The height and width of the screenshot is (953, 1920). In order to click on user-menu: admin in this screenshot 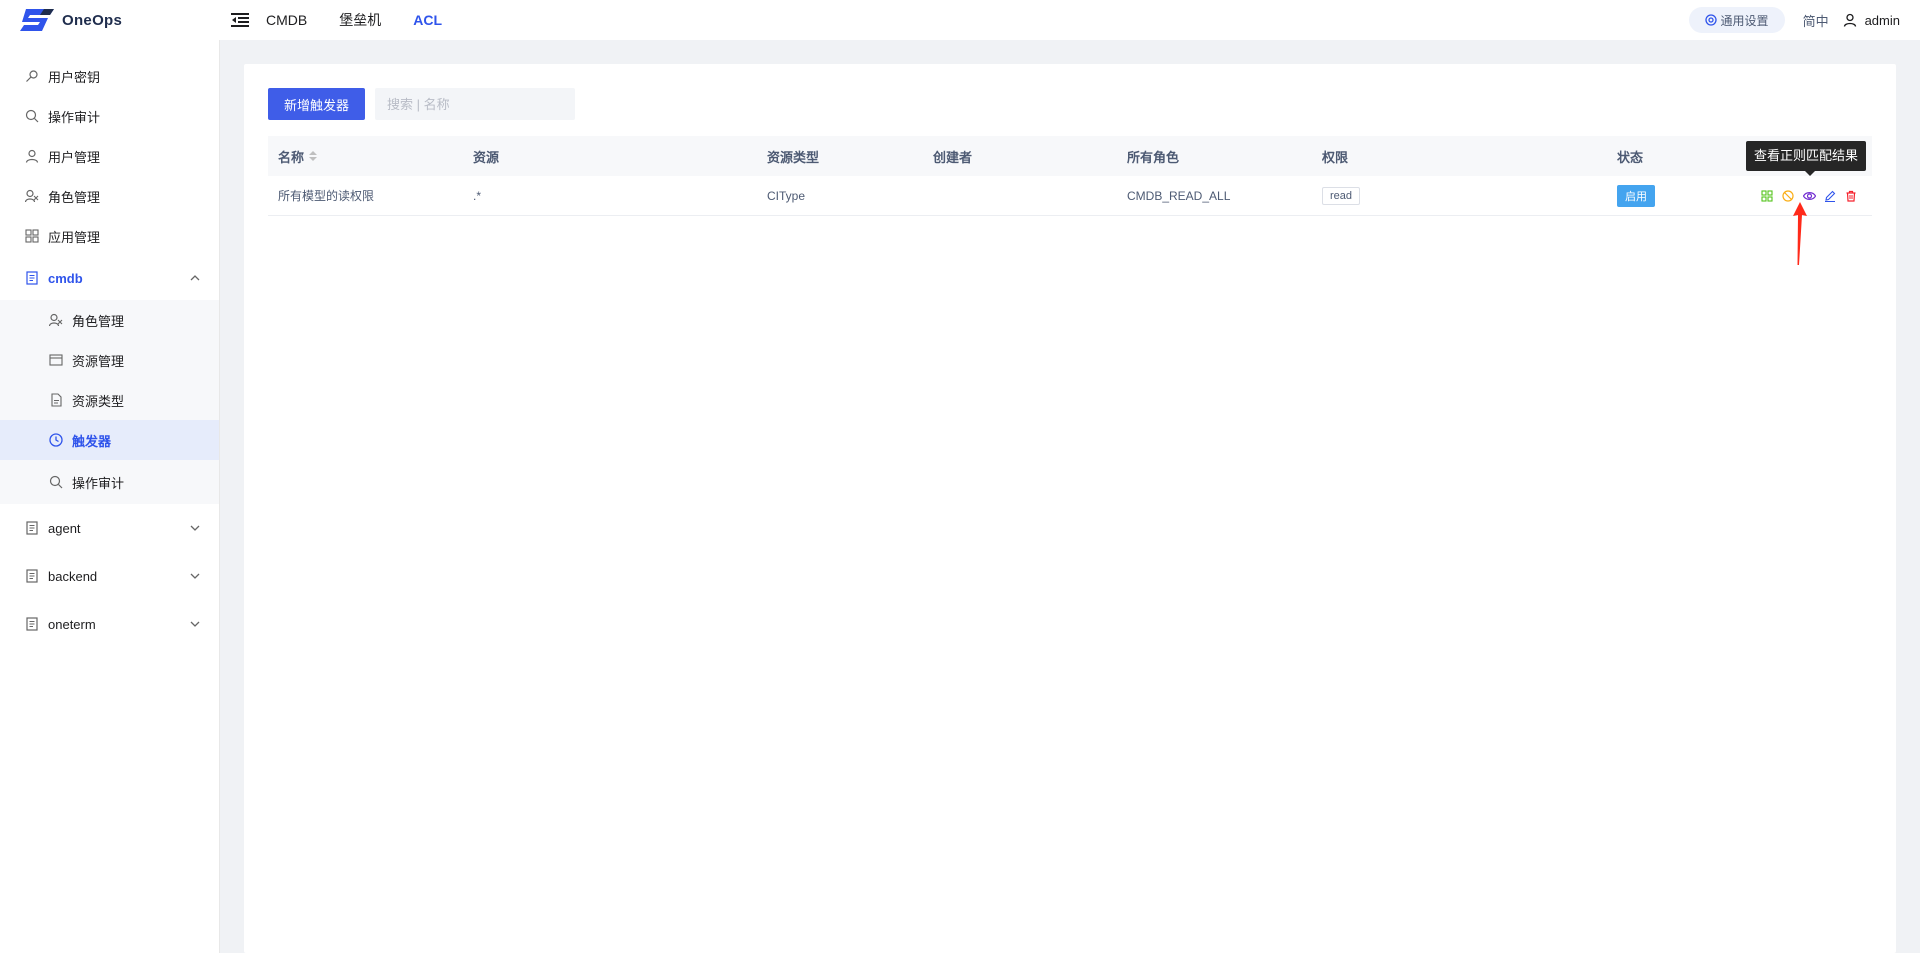, I will do `click(1871, 20)`.